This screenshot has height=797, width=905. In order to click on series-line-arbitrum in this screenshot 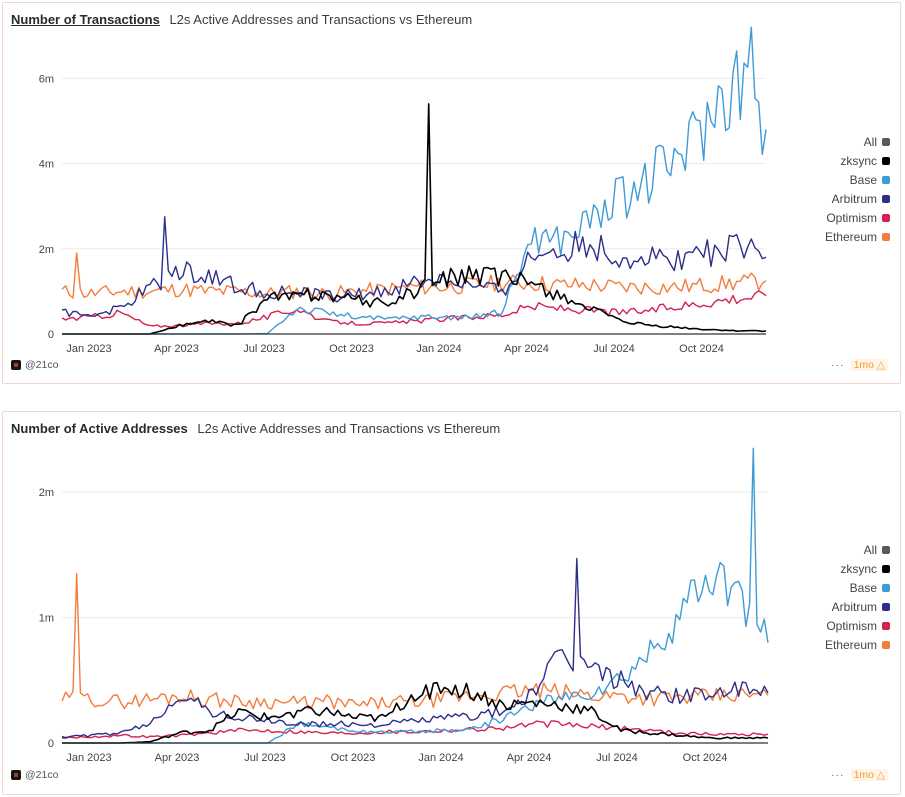, I will do `click(414, 267)`.